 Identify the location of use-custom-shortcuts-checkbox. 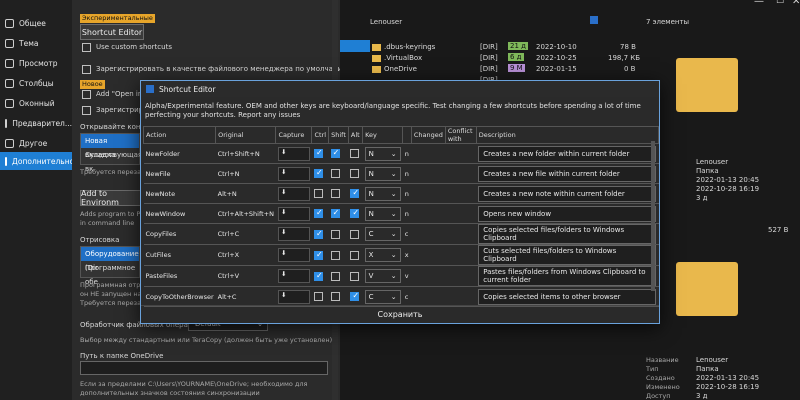
(86, 47).